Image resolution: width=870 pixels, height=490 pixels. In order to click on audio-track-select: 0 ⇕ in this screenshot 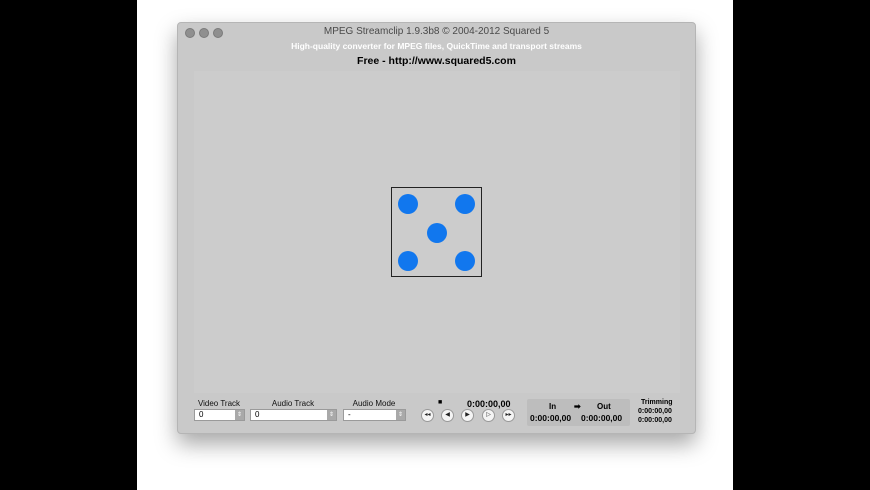, I will do `click(293, 415)`.